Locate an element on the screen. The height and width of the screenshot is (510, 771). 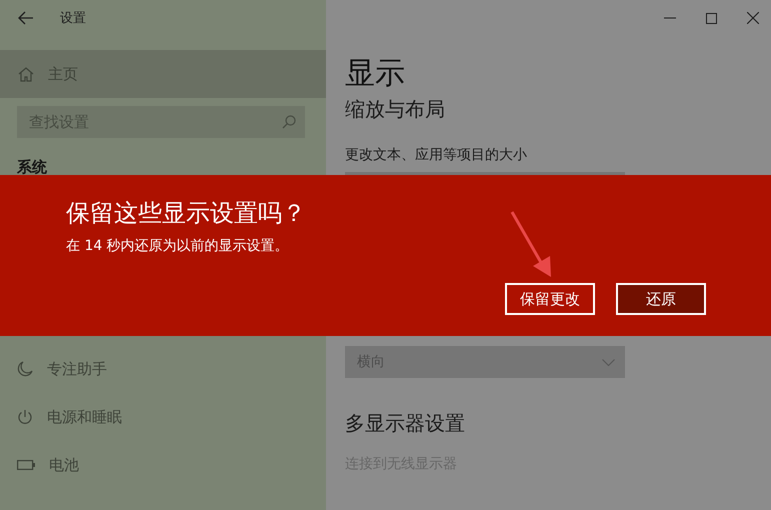
keep-changes-button: 保留更改 is located at coordinates (550, 299).